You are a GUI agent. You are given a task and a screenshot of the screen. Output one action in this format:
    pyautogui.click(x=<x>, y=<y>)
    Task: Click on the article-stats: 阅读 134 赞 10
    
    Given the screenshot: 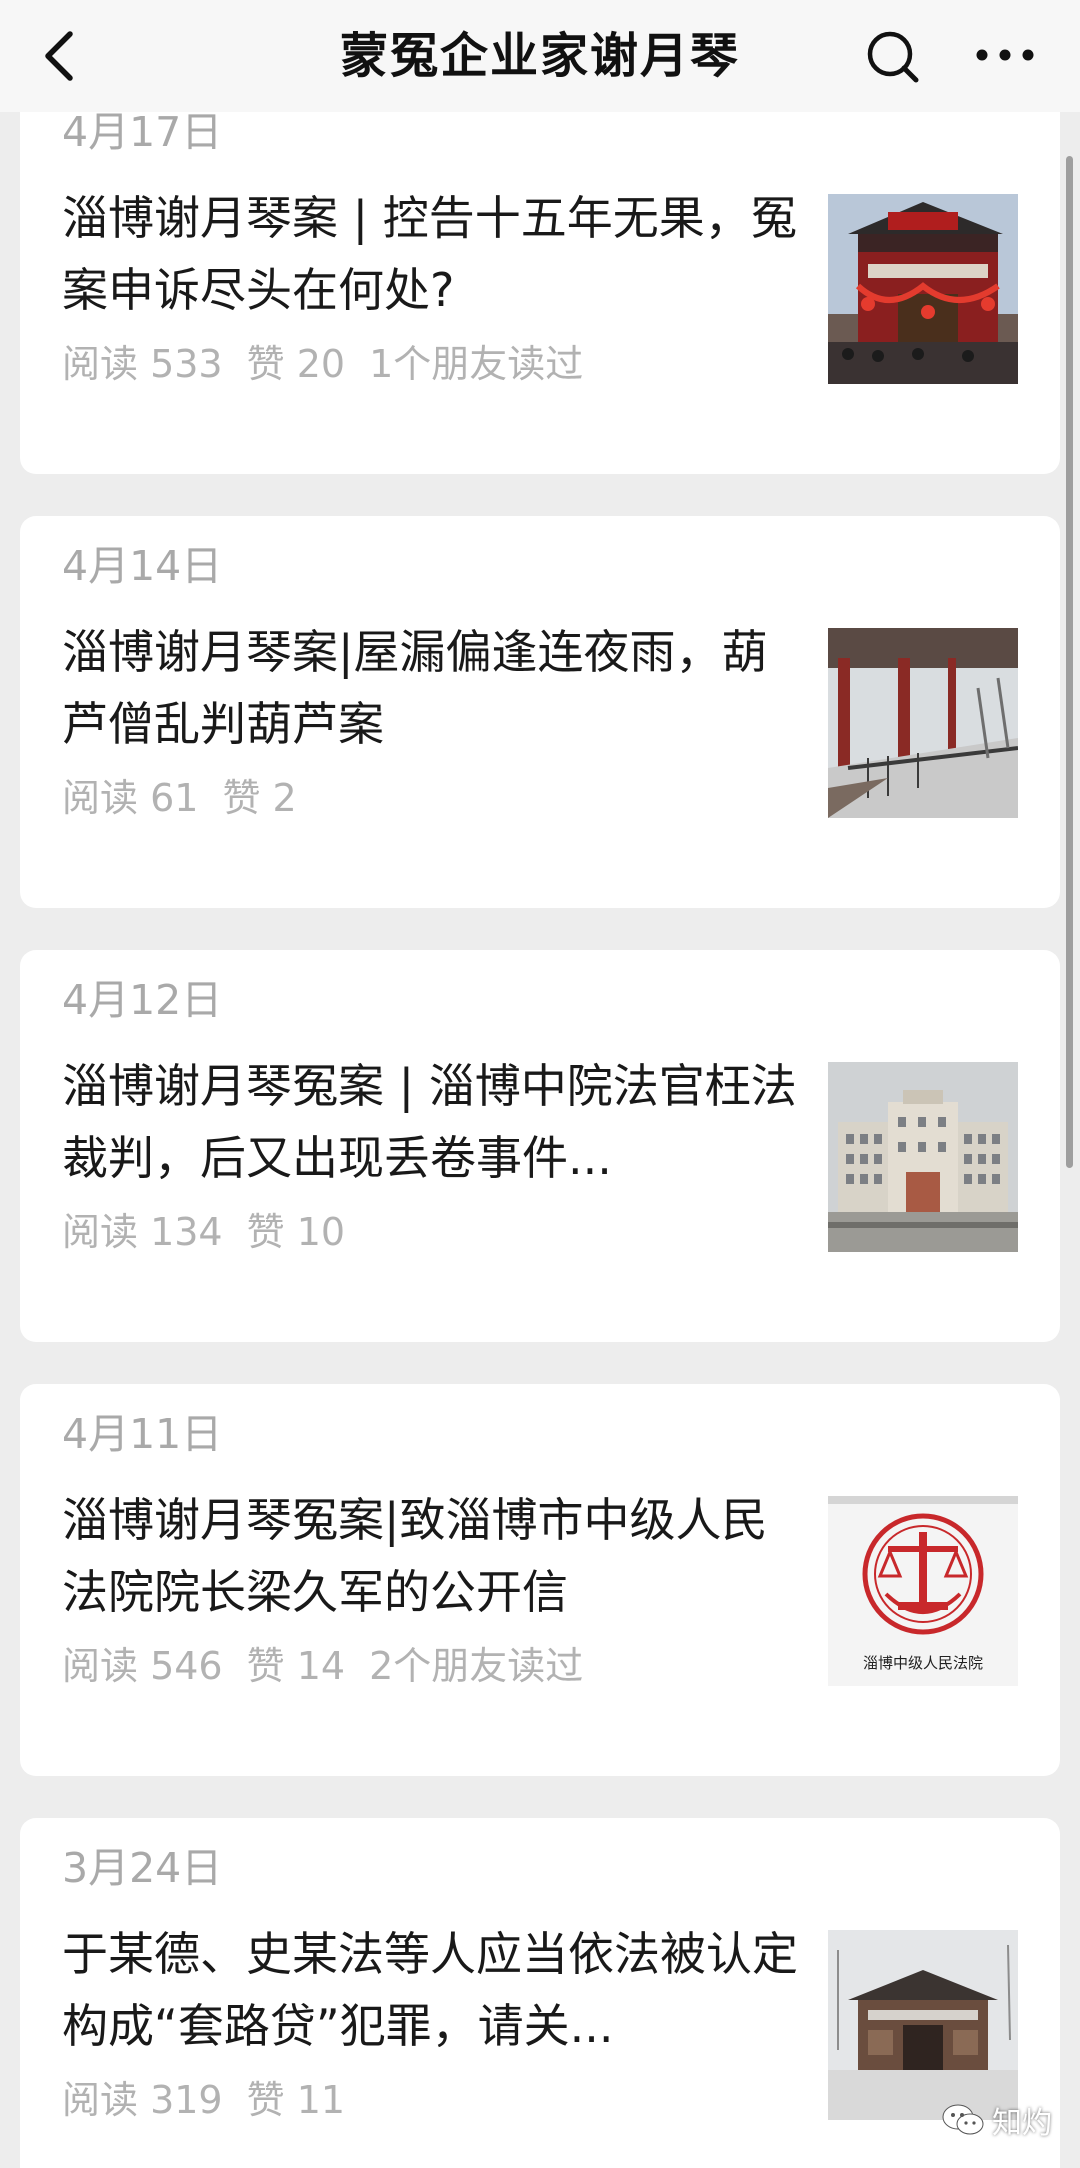 What is the action you would take?
    pyautogui.click(x=215, y=1232)
    